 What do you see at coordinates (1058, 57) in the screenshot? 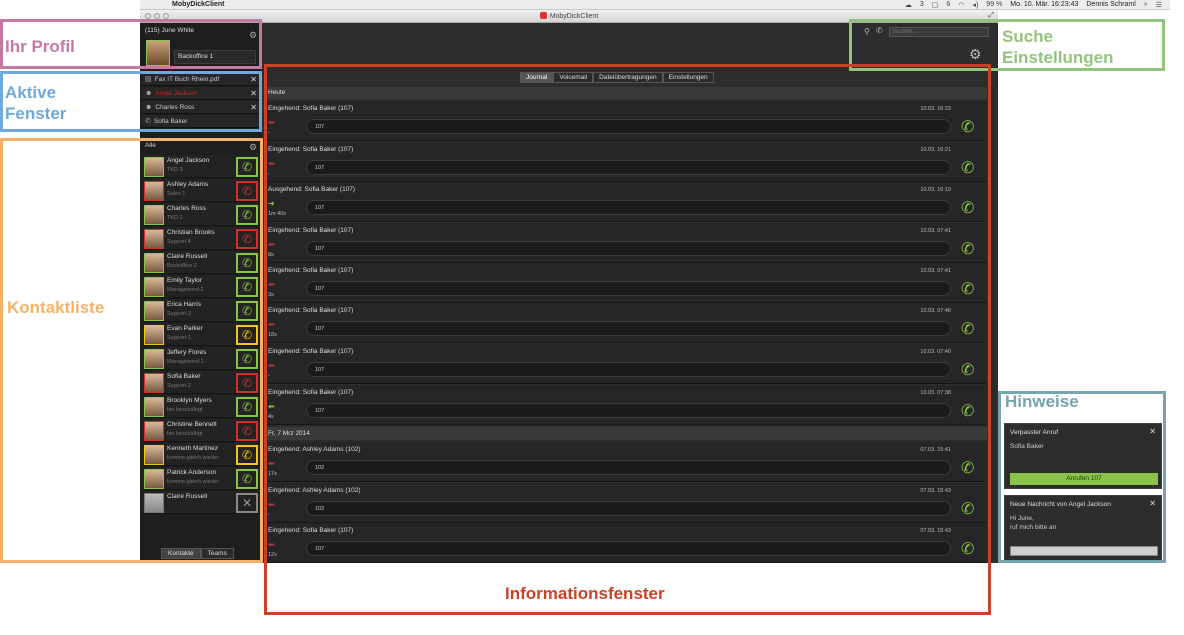
I see `annotation-line: Einstellungen` at bounding box center [1058, 57].